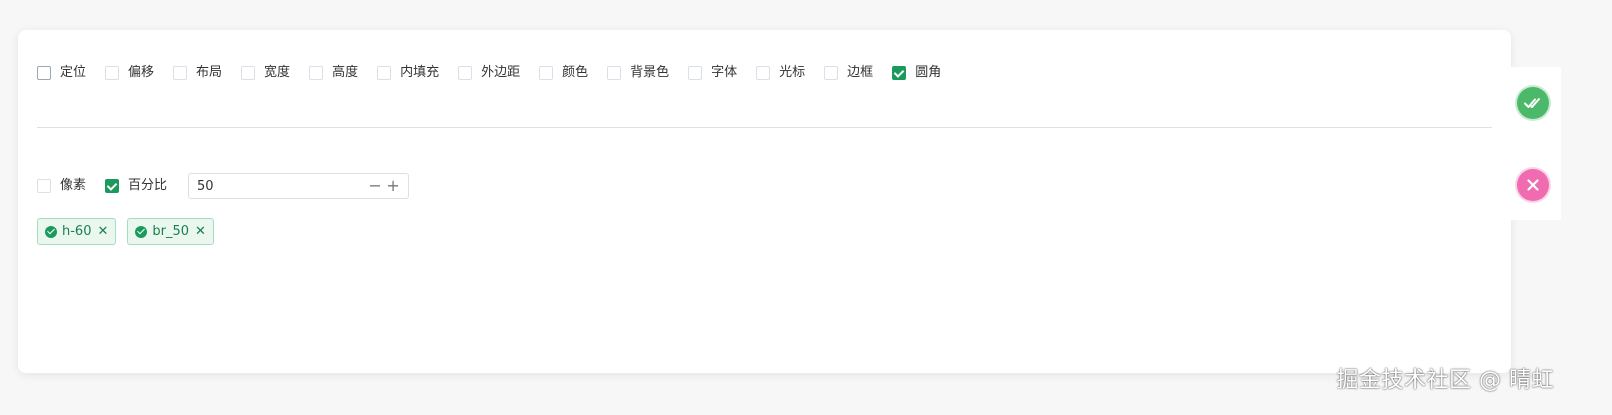  I want to click on class-tag: br_50 ✕, so click(170, 231).